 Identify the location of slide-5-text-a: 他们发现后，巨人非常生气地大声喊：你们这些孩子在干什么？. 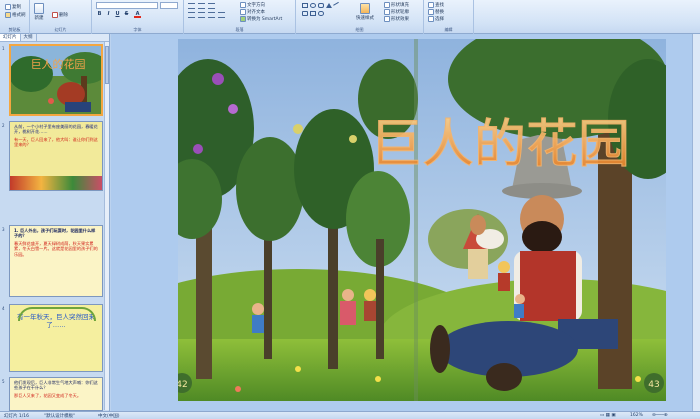
(56, 385).